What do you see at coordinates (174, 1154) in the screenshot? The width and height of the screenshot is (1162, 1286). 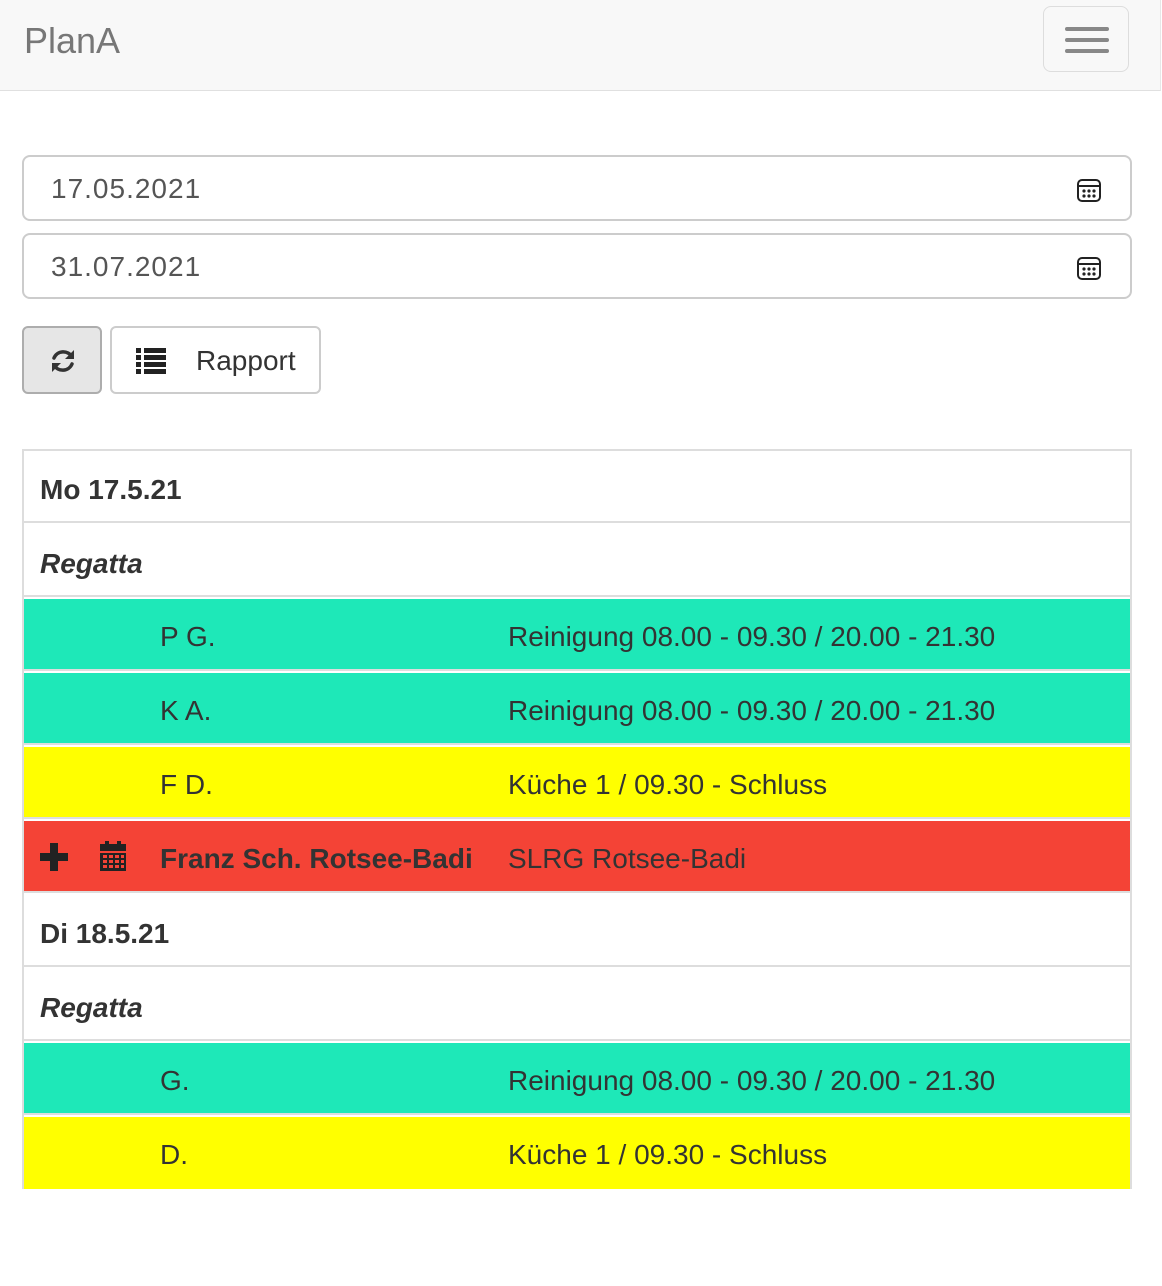 I see `person-name: D.` at bounding box center [174, 1154].